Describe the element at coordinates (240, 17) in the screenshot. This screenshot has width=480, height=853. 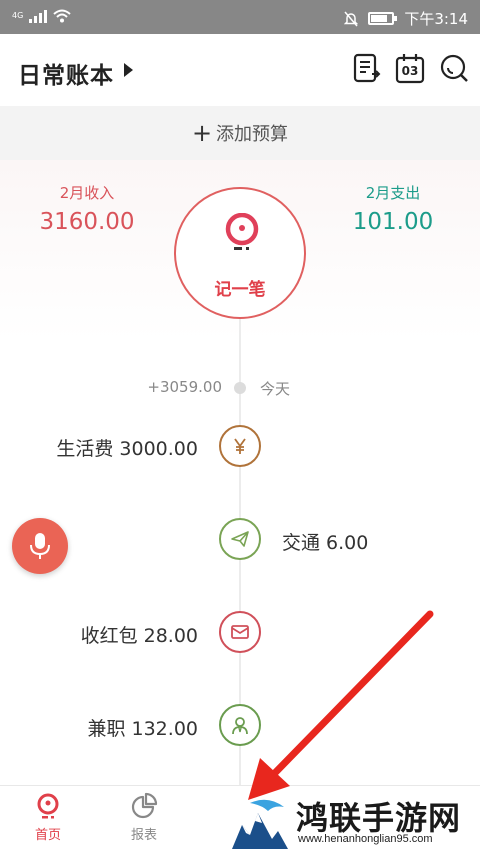
I see `status-bar: 4G 下午3:14` at that location.